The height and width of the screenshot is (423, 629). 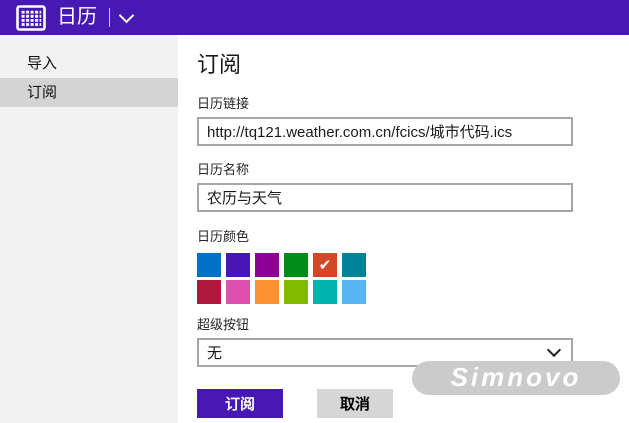 I want to click on charm-label: 超级按钮, so click(x=223, y=324).